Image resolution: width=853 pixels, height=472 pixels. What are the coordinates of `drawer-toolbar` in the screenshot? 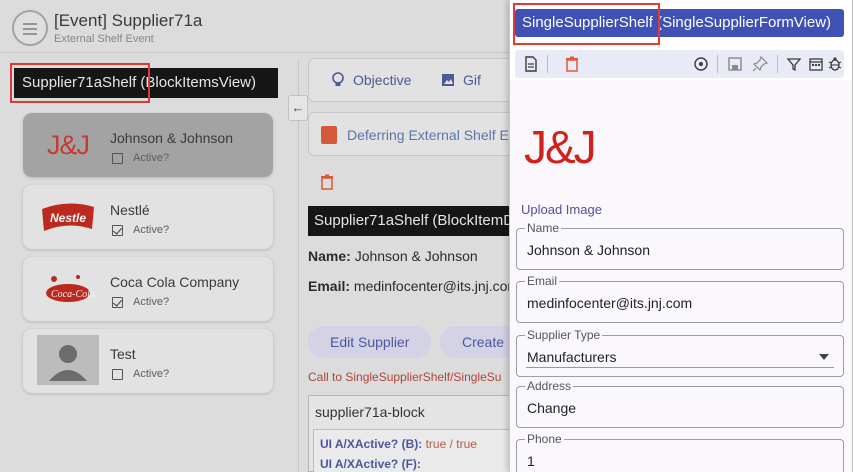 It's located at (679, 64).